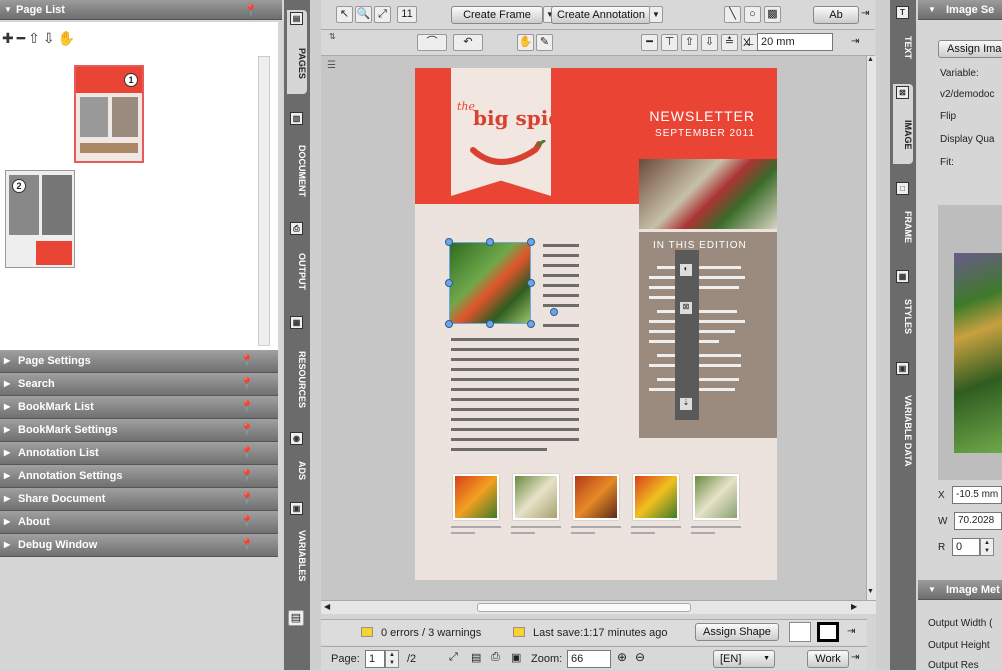 The image size is (1002, 671). I want to click on eyedropper-icon: ✎, so click(544, 42).